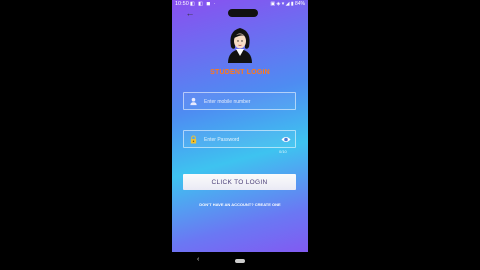 This screenshot has width=480, height=270. I want to click on password-input, so click(244, 139).